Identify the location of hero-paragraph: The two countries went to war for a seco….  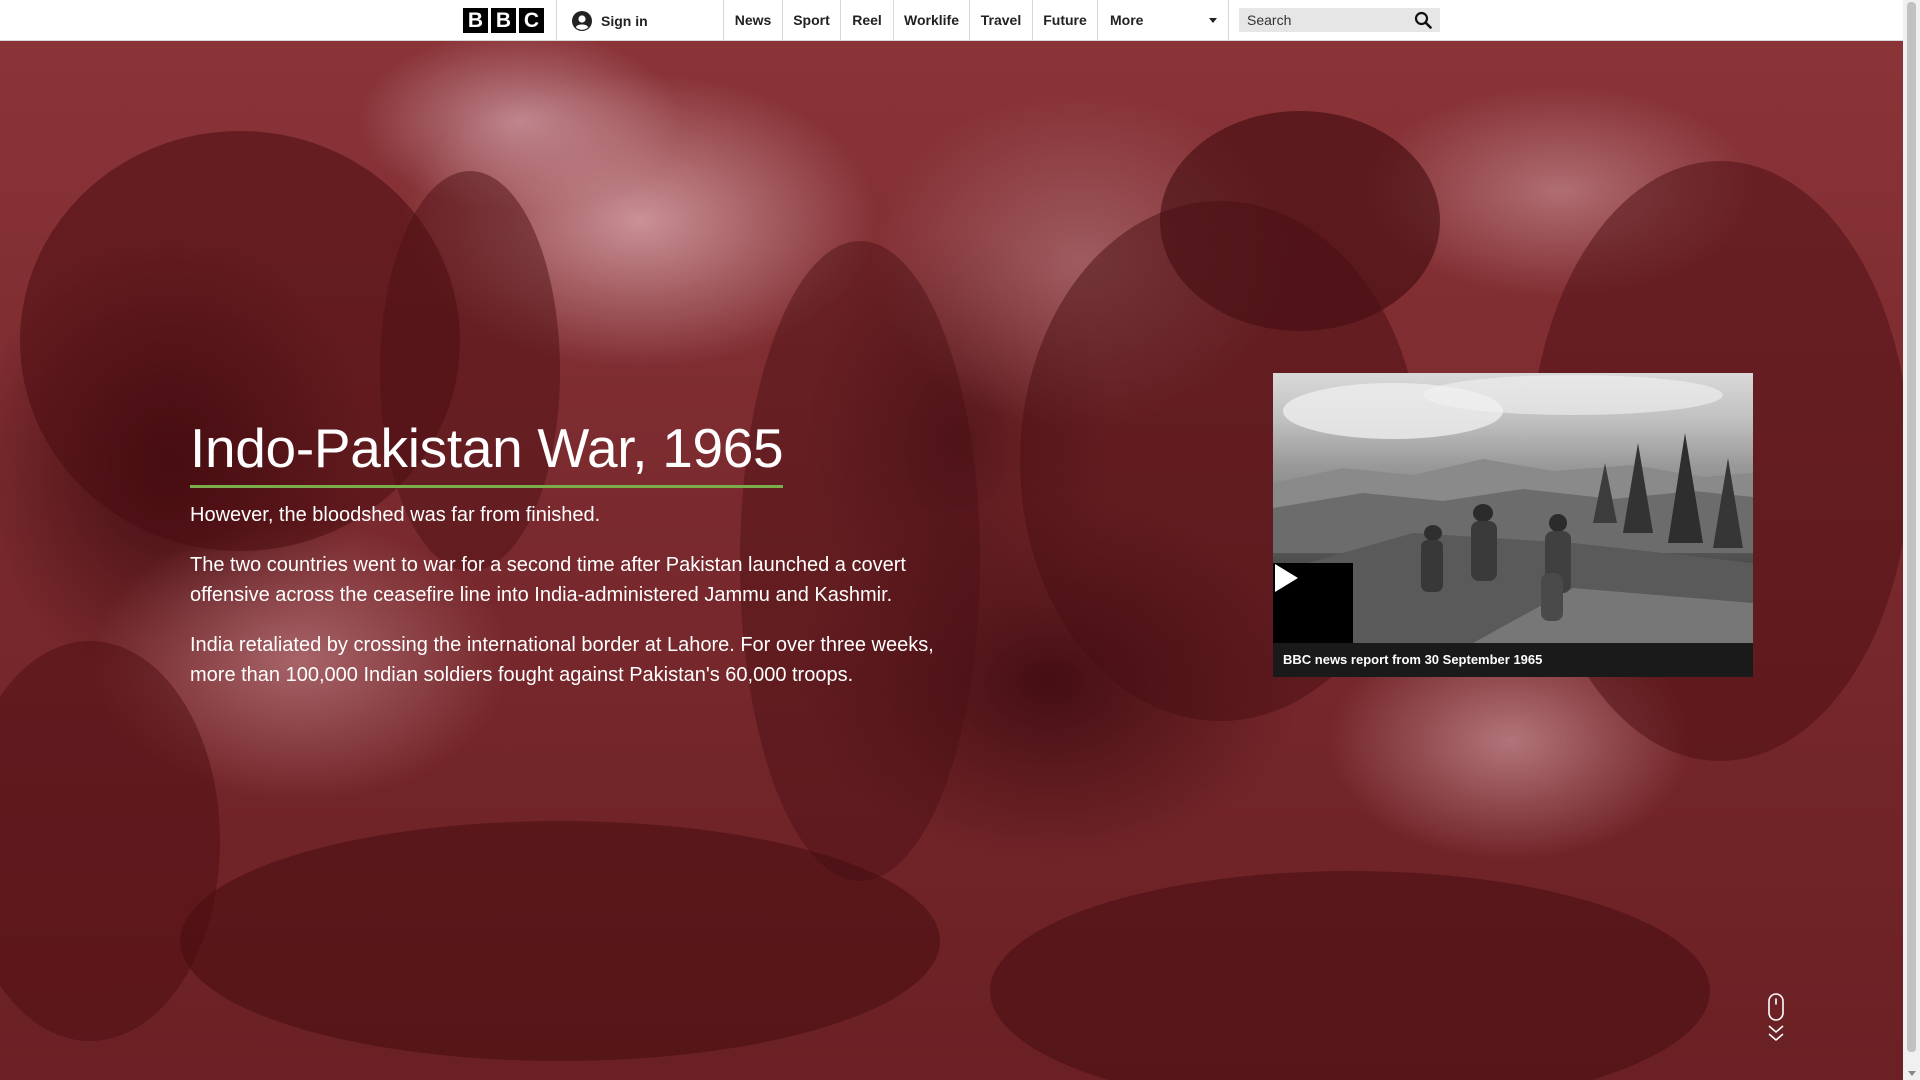
(548, 580).